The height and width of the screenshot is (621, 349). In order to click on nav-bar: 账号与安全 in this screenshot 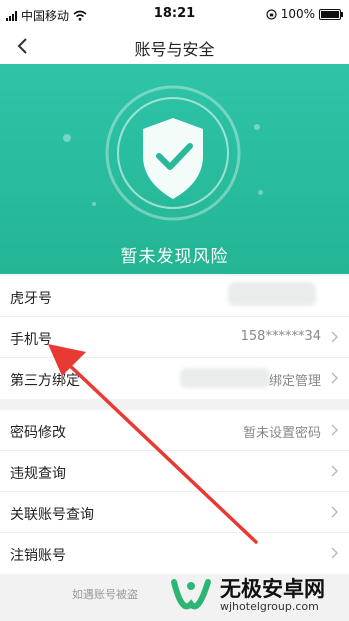, I will do `click(174, 46)`.